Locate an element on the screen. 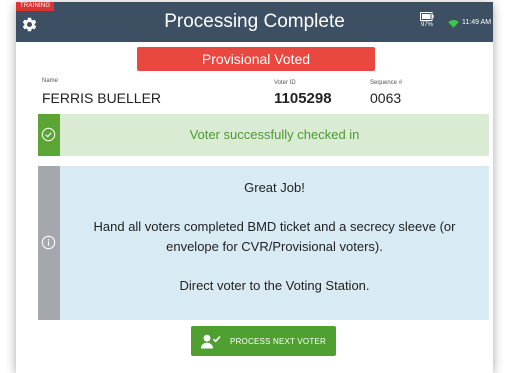  clock: 11:49 AM is located at coordinates (477, 22).